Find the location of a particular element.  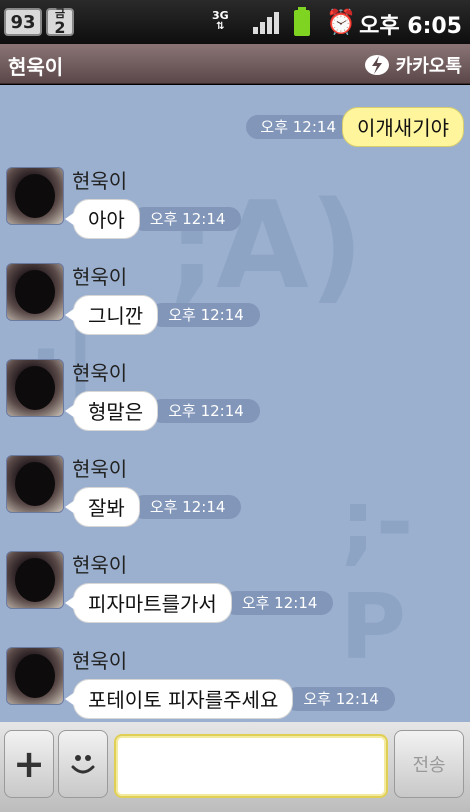

emoticon-button is located at coordinates (83, 764).